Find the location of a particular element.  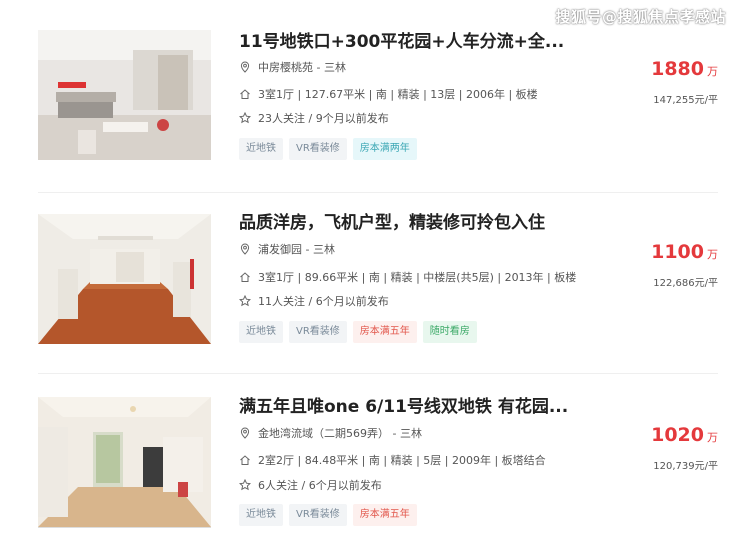

location-row: 中房樱桃苑 - 三林 is located at coordinates (292, 68).